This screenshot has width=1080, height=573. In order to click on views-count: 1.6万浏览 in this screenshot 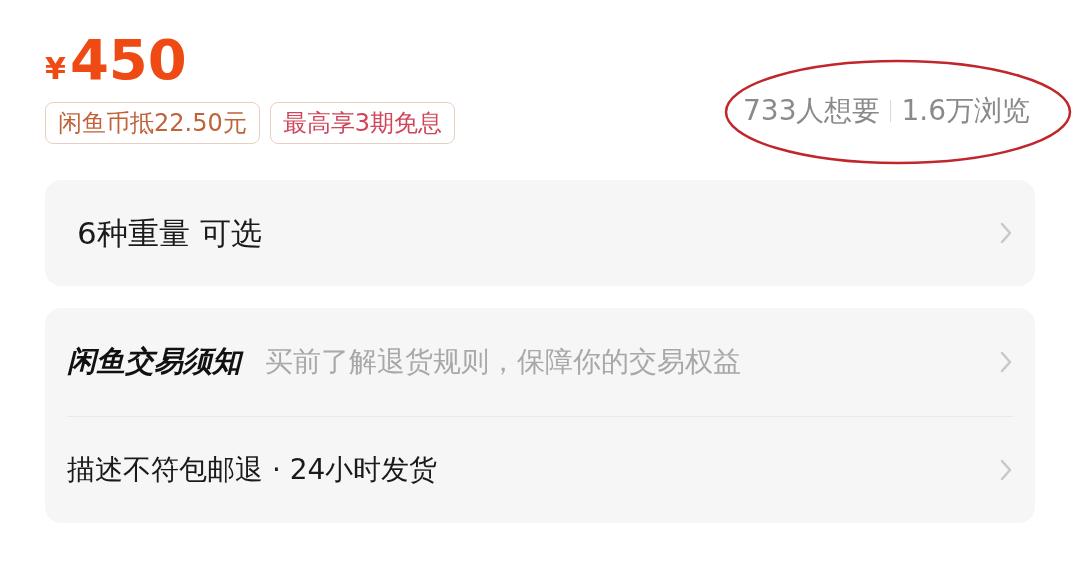, I will do `click(965, 111)`.